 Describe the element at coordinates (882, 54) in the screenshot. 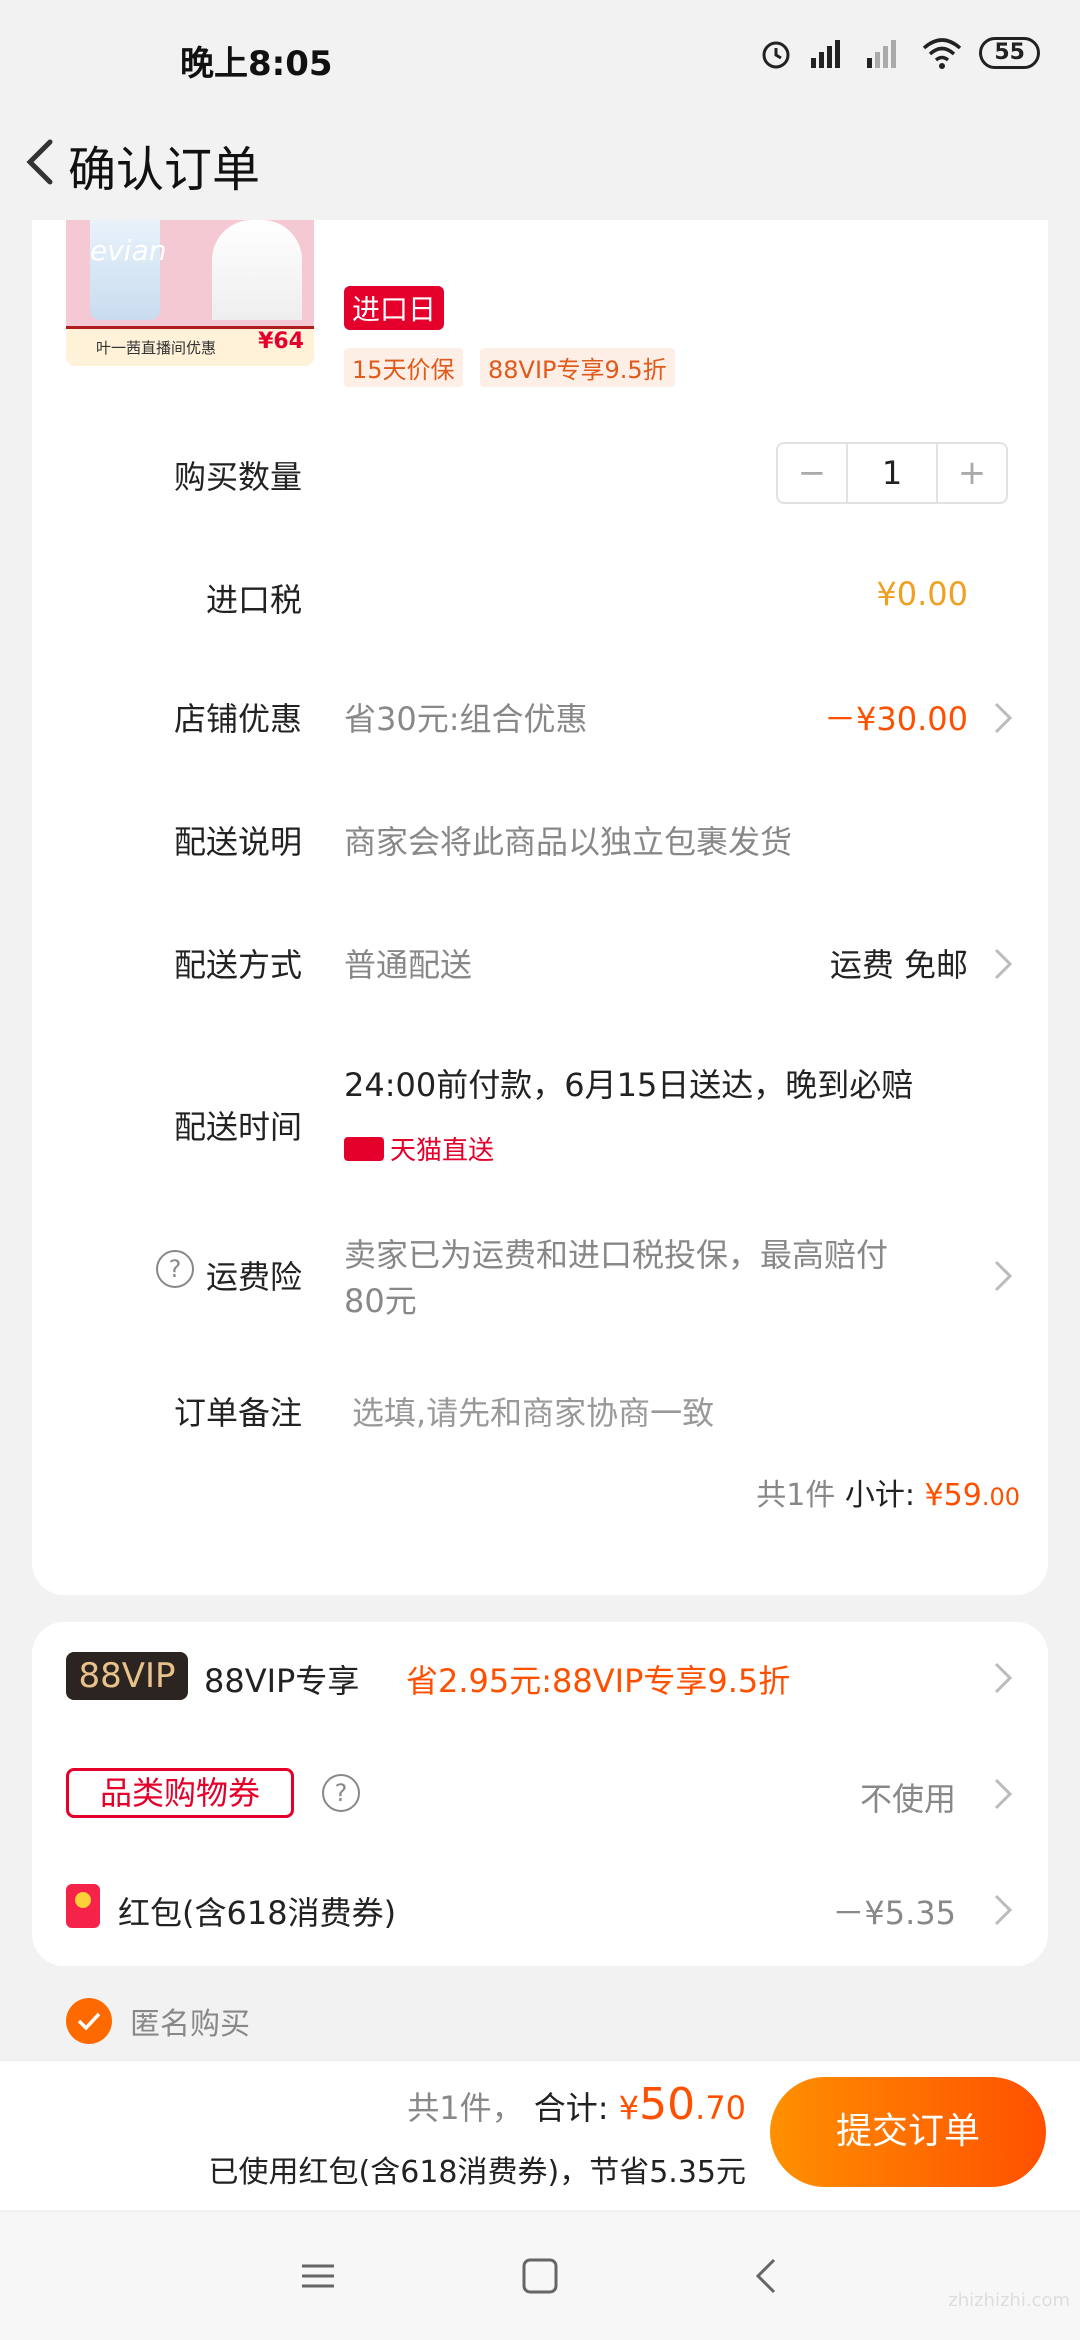

I see `signal-icon` at that location.